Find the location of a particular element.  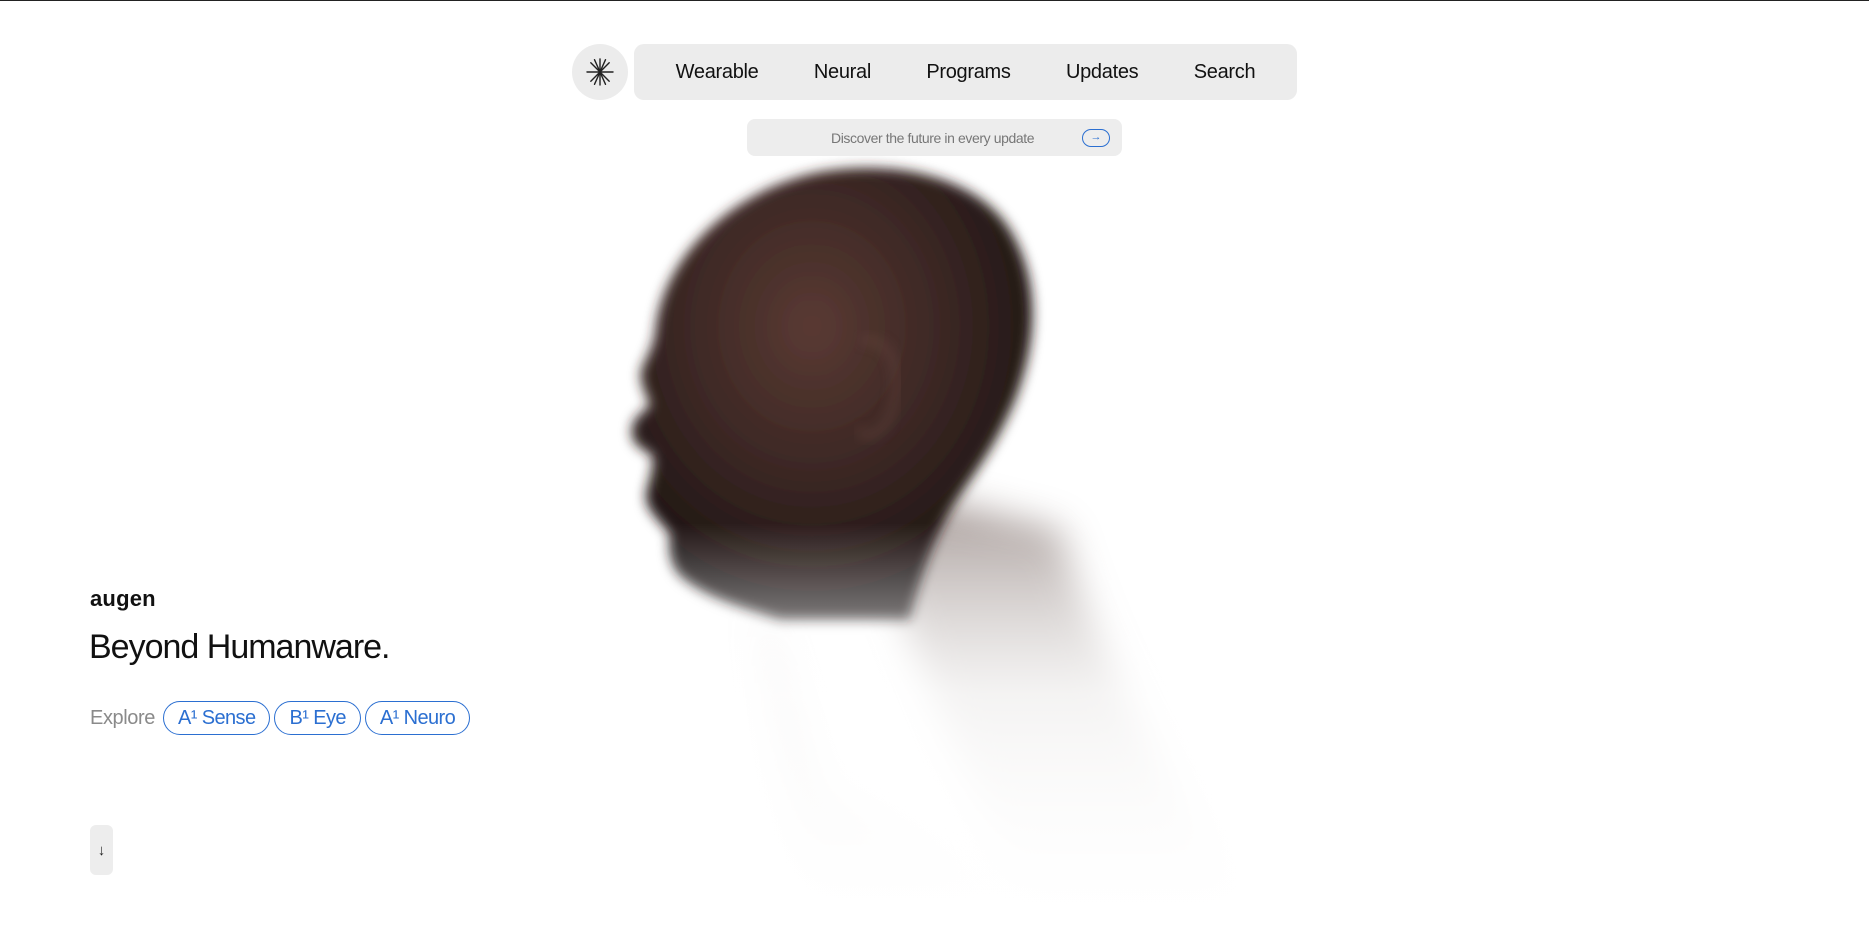

hero-headline: Beyond Humanware. is located at coordinates (240, 647).